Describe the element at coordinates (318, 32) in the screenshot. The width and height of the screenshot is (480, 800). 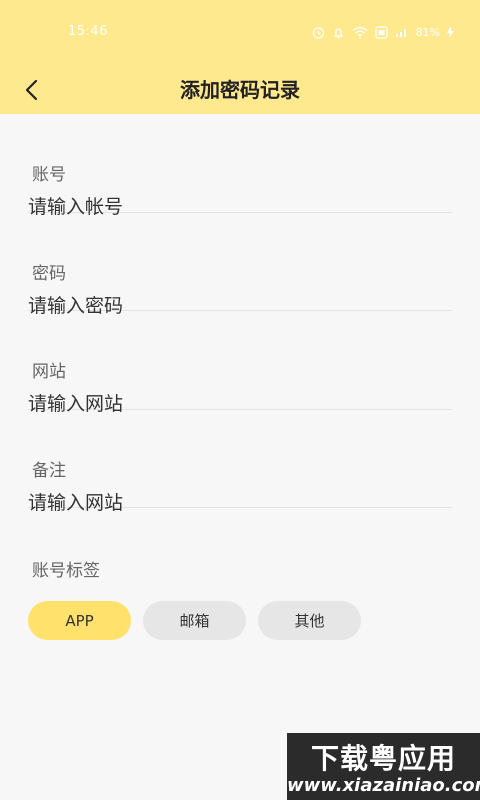
I see `alarm-icon` at that location.